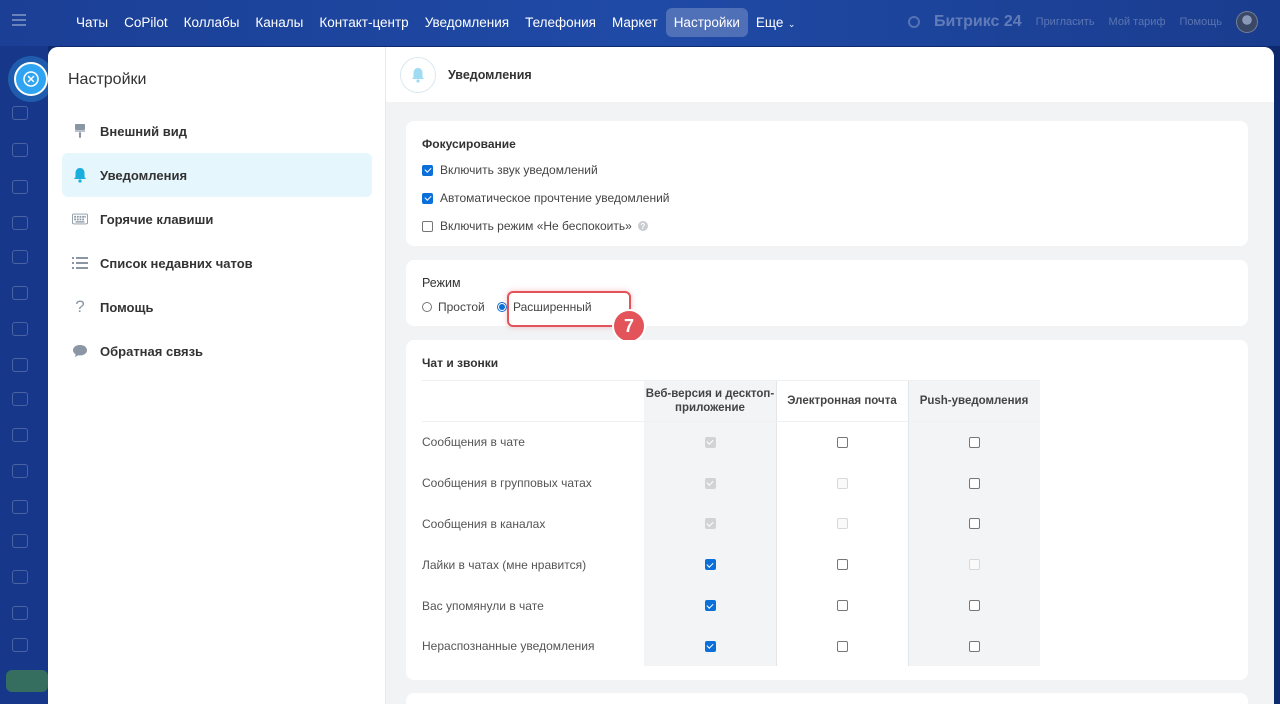 This screenshot has height=704, width=1280. I want to click on nav-item-copilot: CoPilot, so click(146, 22).